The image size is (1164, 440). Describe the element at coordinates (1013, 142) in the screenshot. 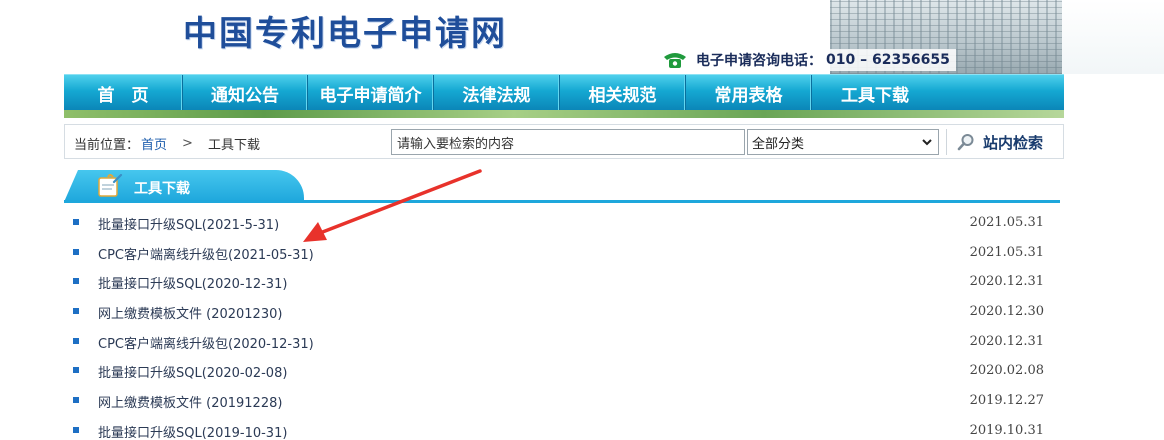

I see `site-search-button-label: 站内检索` at that location.